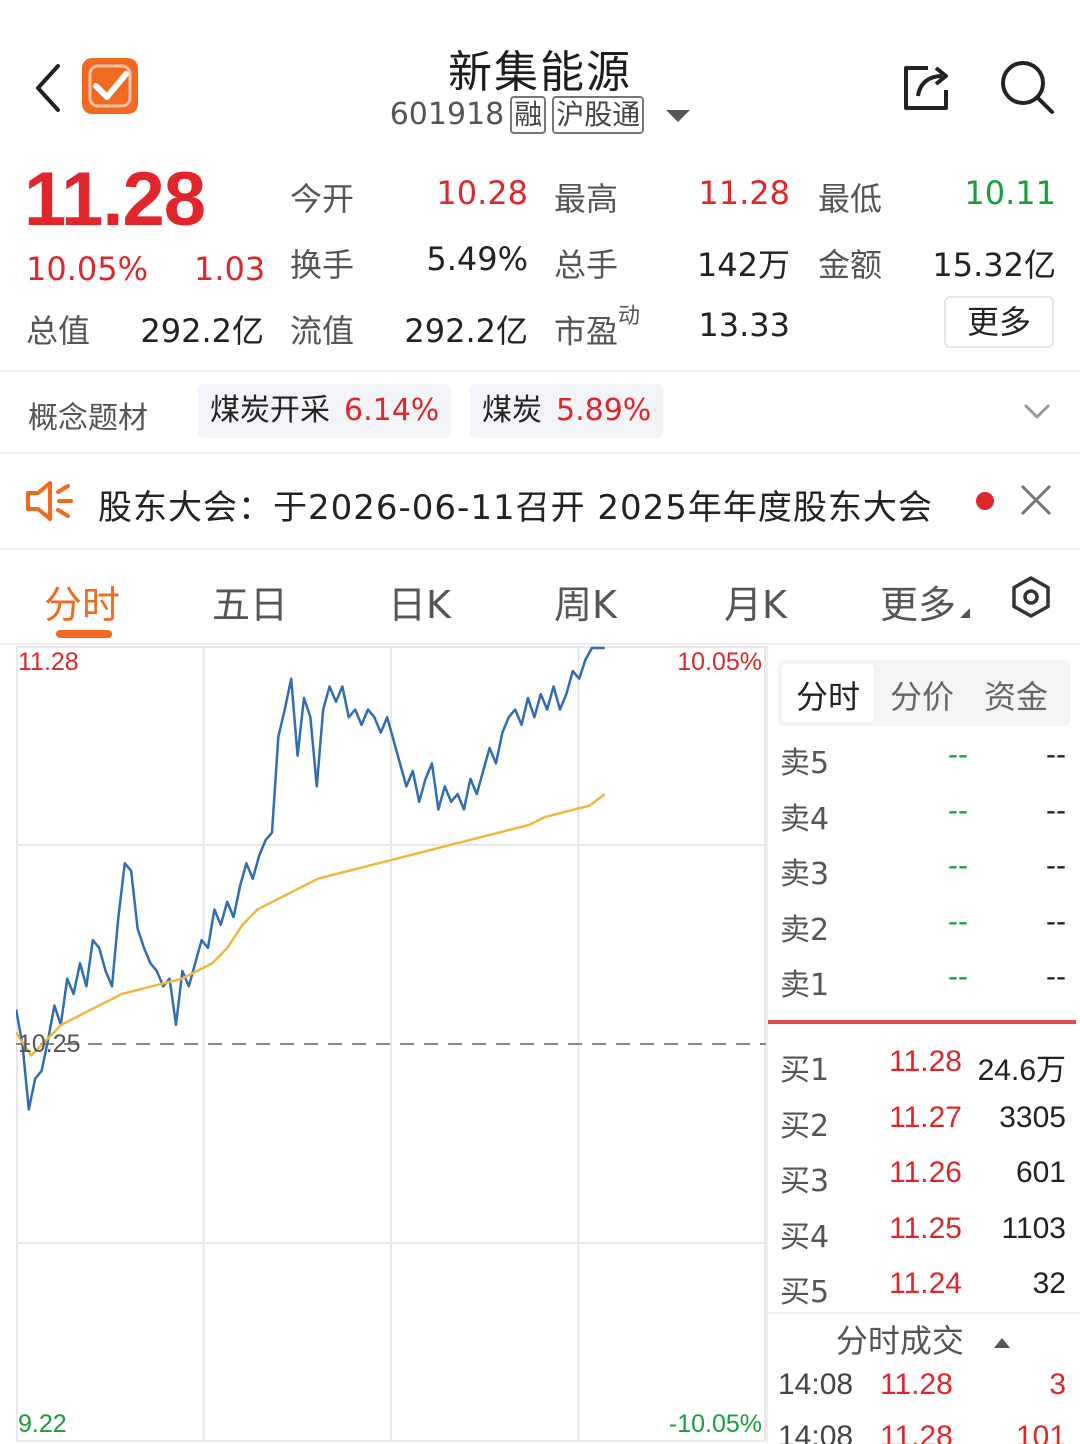 The image size is (1080, 1444). What do you see at coordinates (88, 418) in the screenshot?
I see `concepts-label: 概念题材` at bounding box center [88, 418].